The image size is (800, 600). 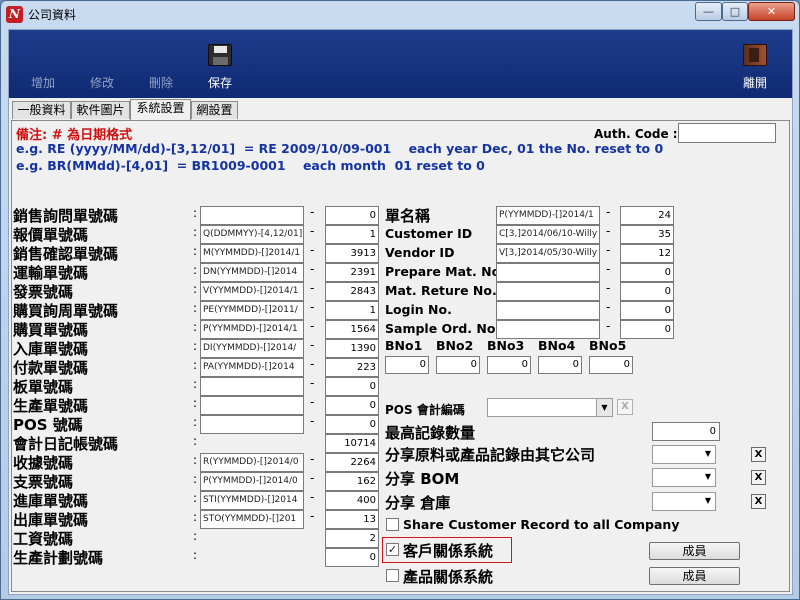 I want to click on row-label: 銷售確認單號碼, so click(x=66, y=254).